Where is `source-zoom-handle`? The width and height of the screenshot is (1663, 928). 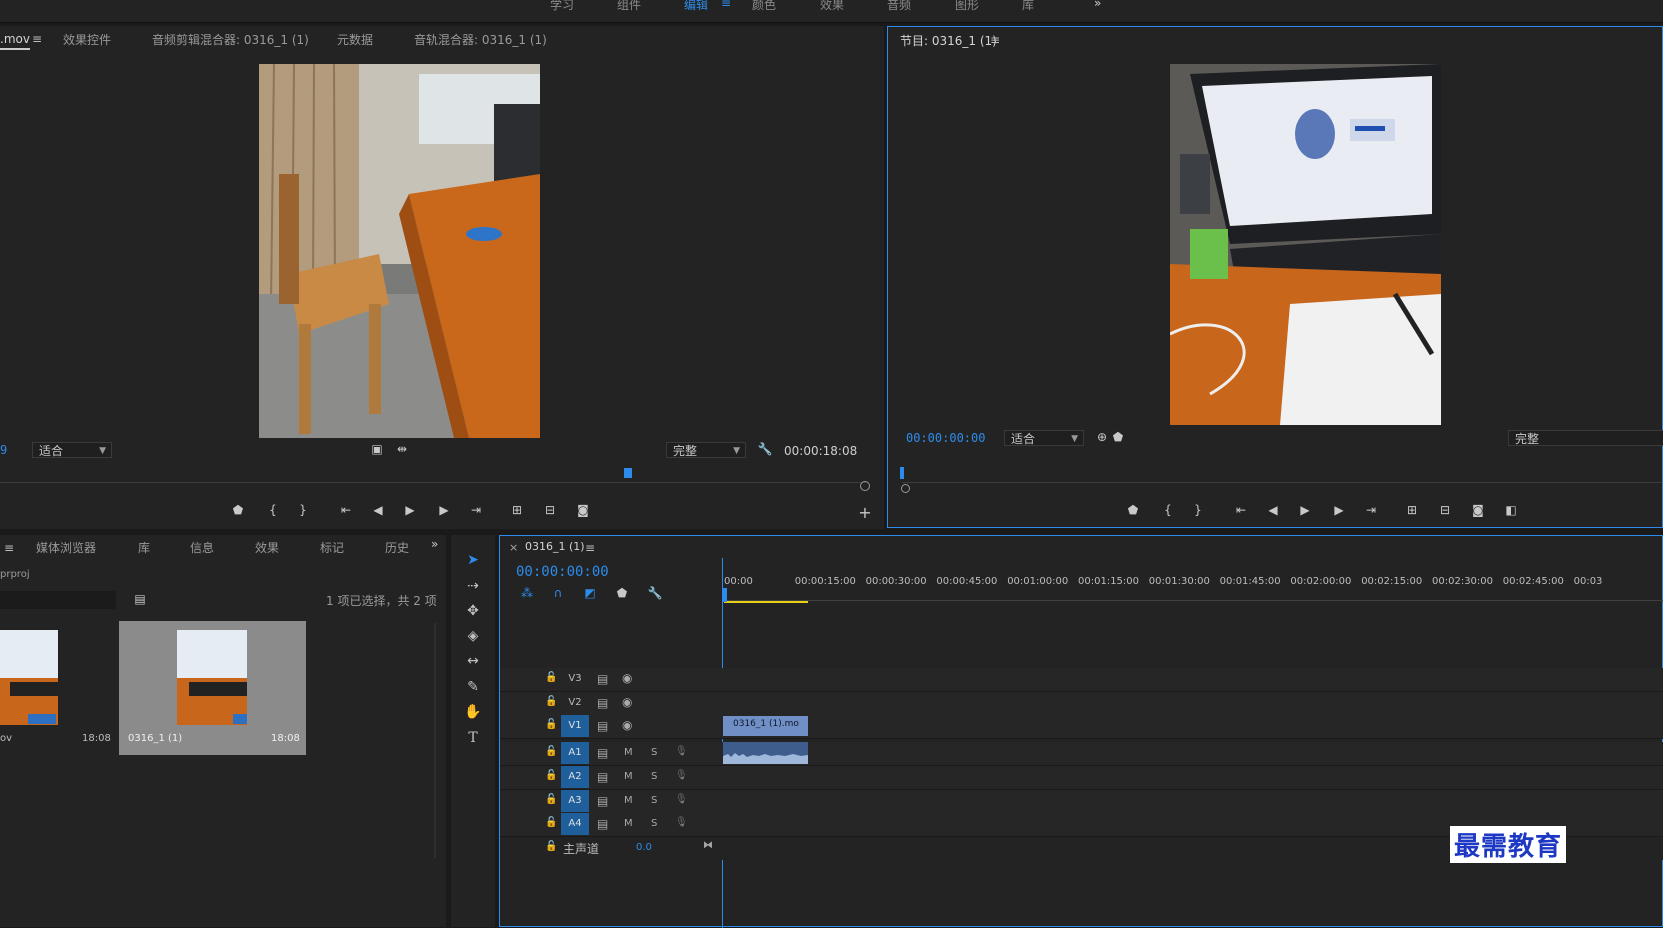
source-zoom-handle is located at coordinates (865, 486).